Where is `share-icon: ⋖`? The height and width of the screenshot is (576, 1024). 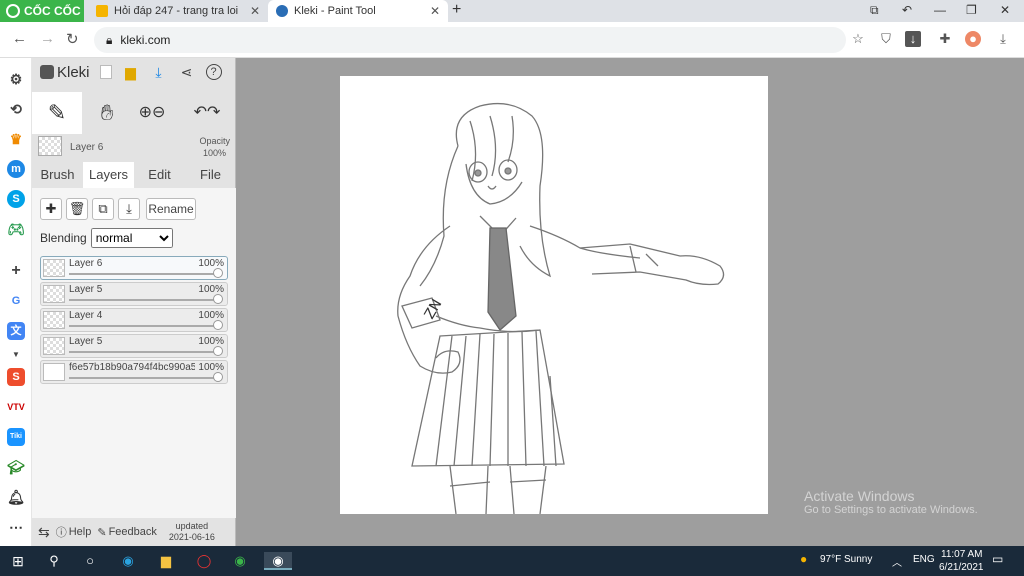
share-icon: ⋖ is located at coordinates (187, 72).